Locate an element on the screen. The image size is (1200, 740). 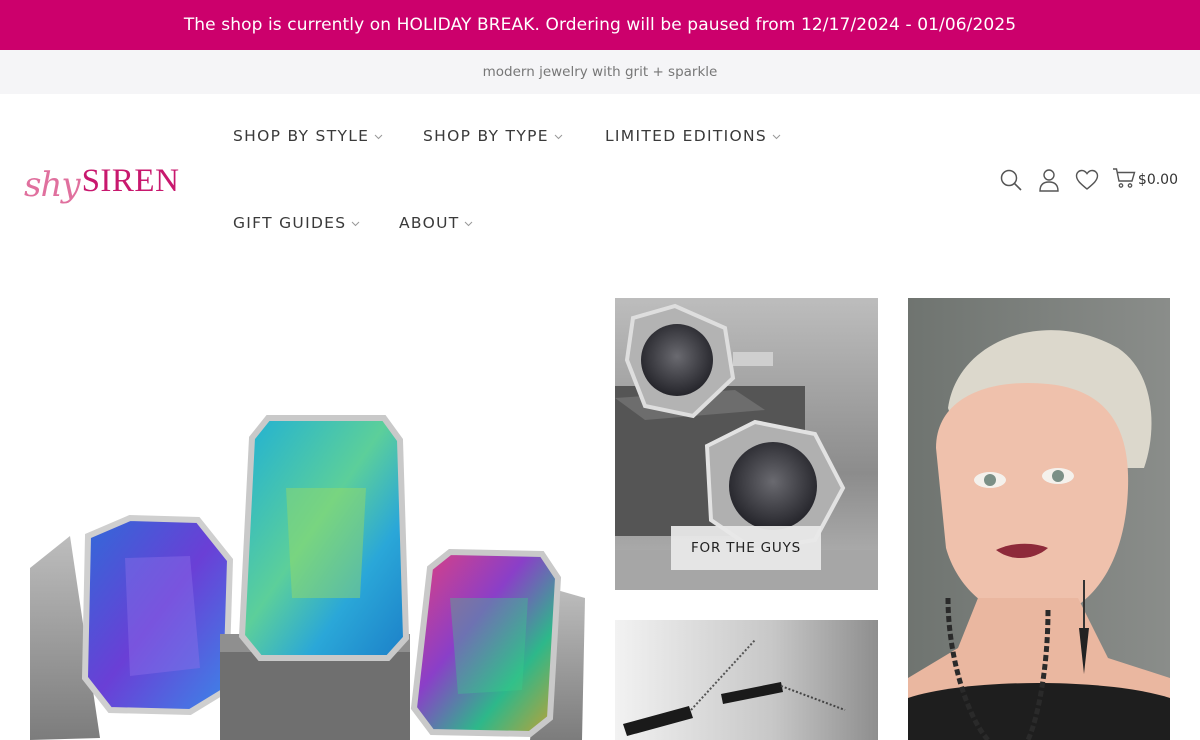
for-the-guys-label: FOR THE GUYS is located at coordinates (746, 548).